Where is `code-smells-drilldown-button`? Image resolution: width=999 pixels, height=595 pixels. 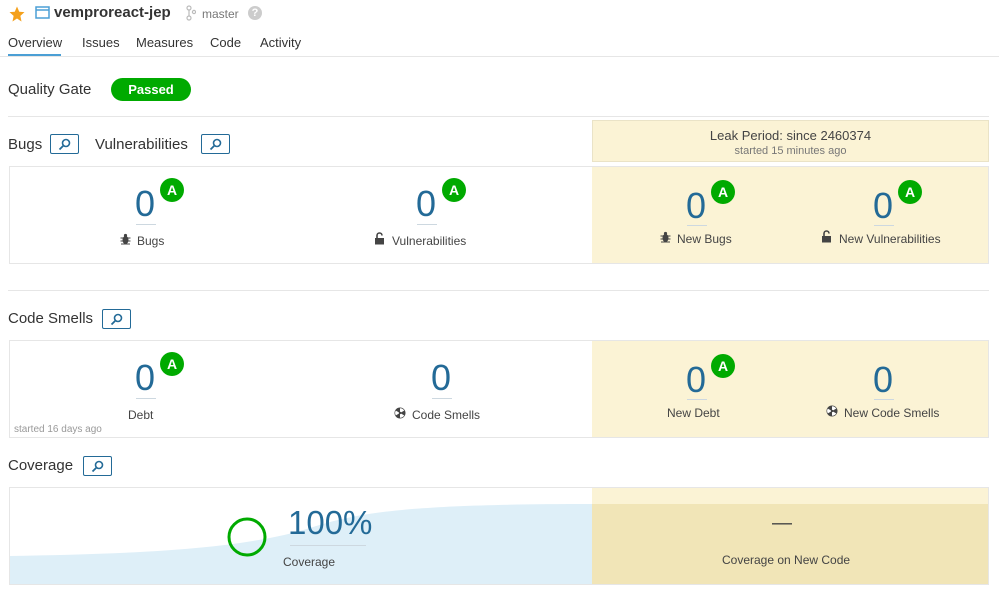 code-smells-drilldown-button is located at coordinates (116, 319).